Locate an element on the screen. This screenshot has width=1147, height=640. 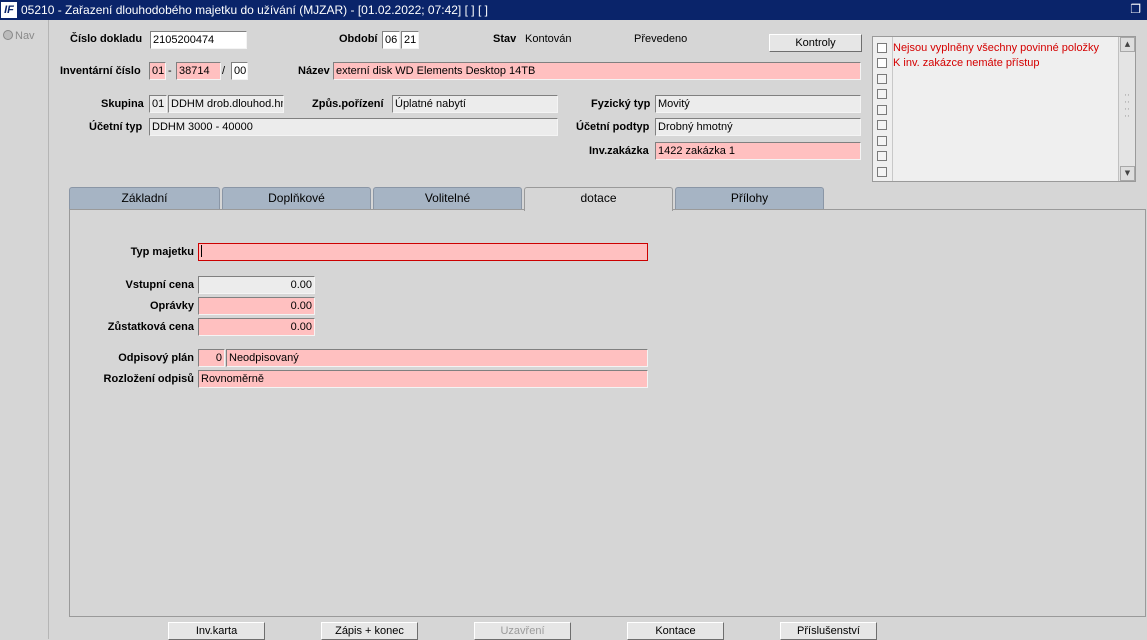
skupina-label: Skupina is located at coordinates (122, 104).